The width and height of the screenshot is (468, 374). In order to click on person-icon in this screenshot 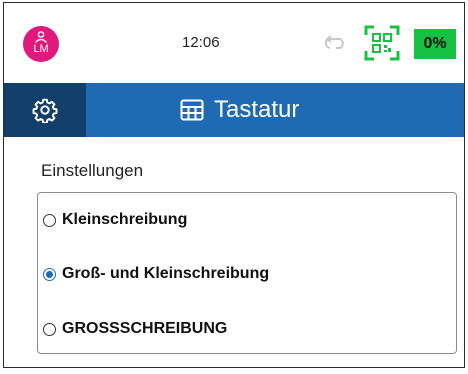, I will do `click(41, 37)`.